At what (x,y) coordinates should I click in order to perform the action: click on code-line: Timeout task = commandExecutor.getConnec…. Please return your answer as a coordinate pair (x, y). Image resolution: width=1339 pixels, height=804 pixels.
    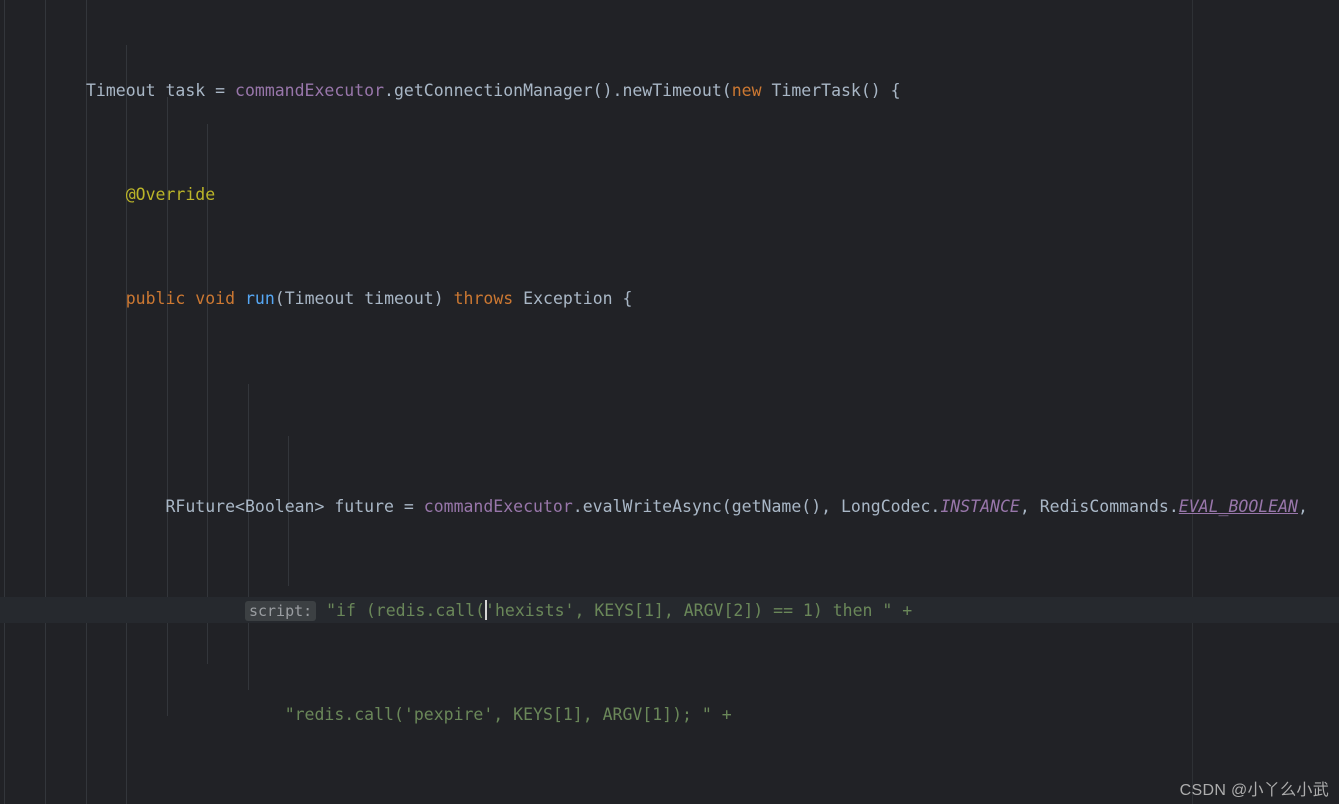
    Looking at the image, I should click on (493, 90).